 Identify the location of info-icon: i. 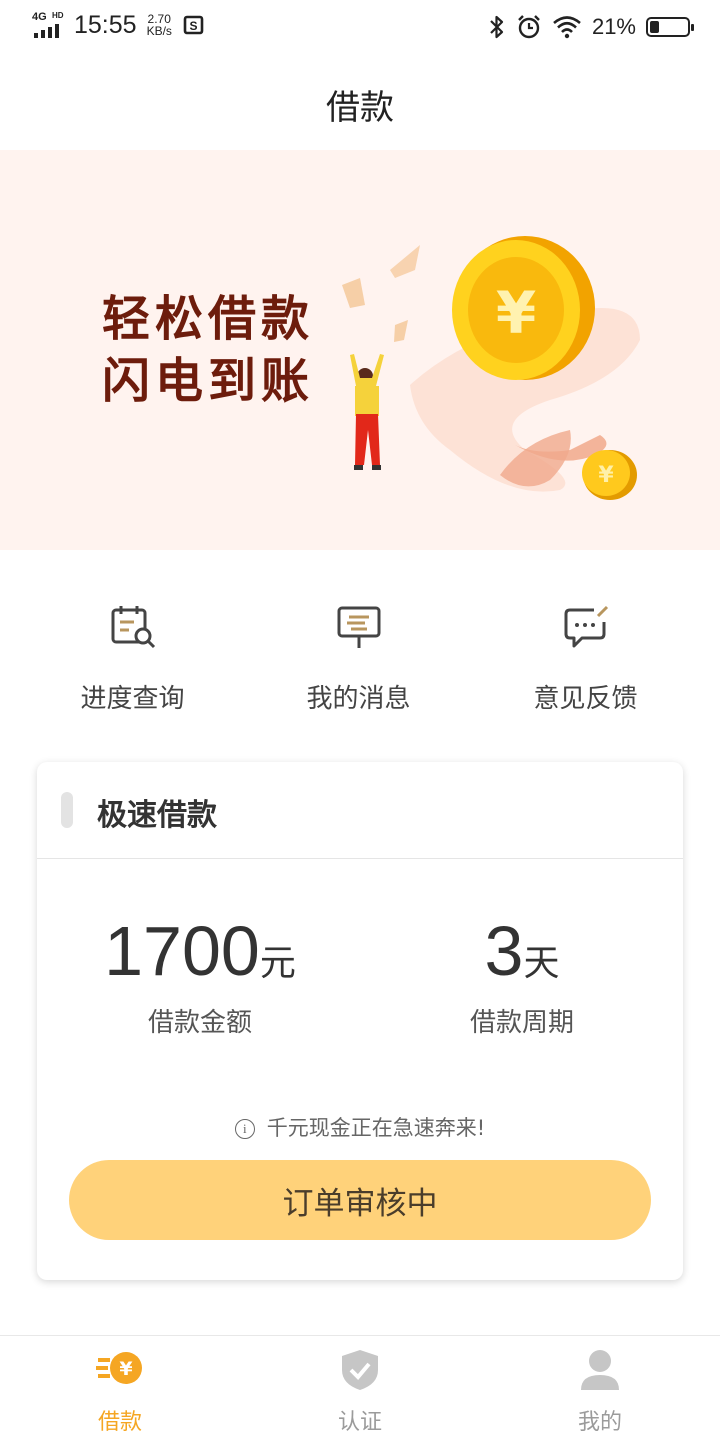
(244, 1129).